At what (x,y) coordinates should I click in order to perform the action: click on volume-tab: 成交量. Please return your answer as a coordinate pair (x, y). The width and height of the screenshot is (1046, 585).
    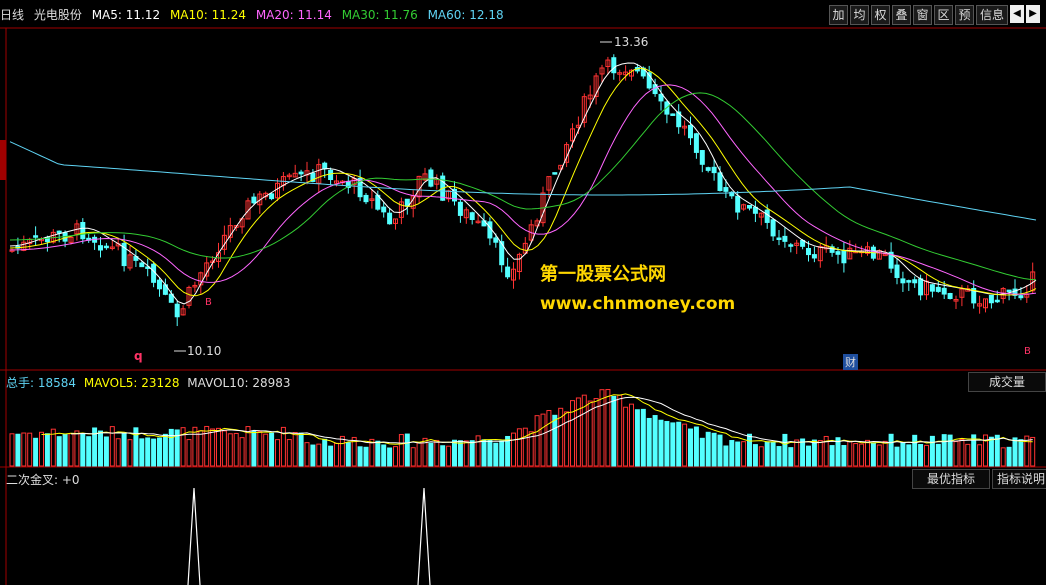
    Looking at the image, I should click on (1007, 382).